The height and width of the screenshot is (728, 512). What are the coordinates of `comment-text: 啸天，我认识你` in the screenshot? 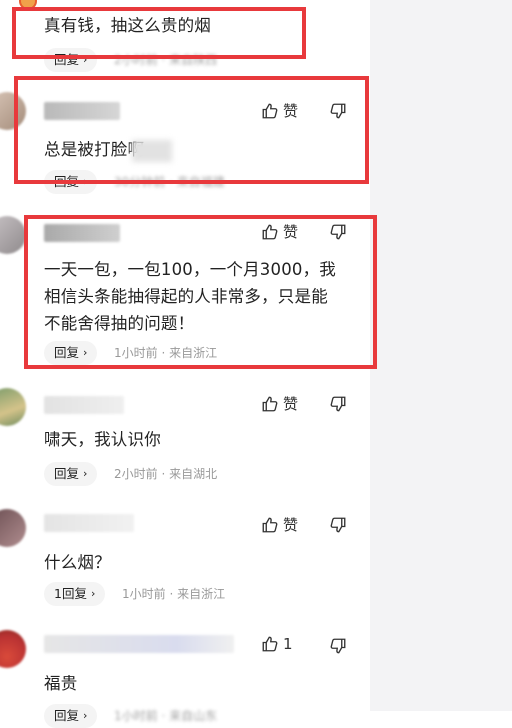 It's located at (102, 439).